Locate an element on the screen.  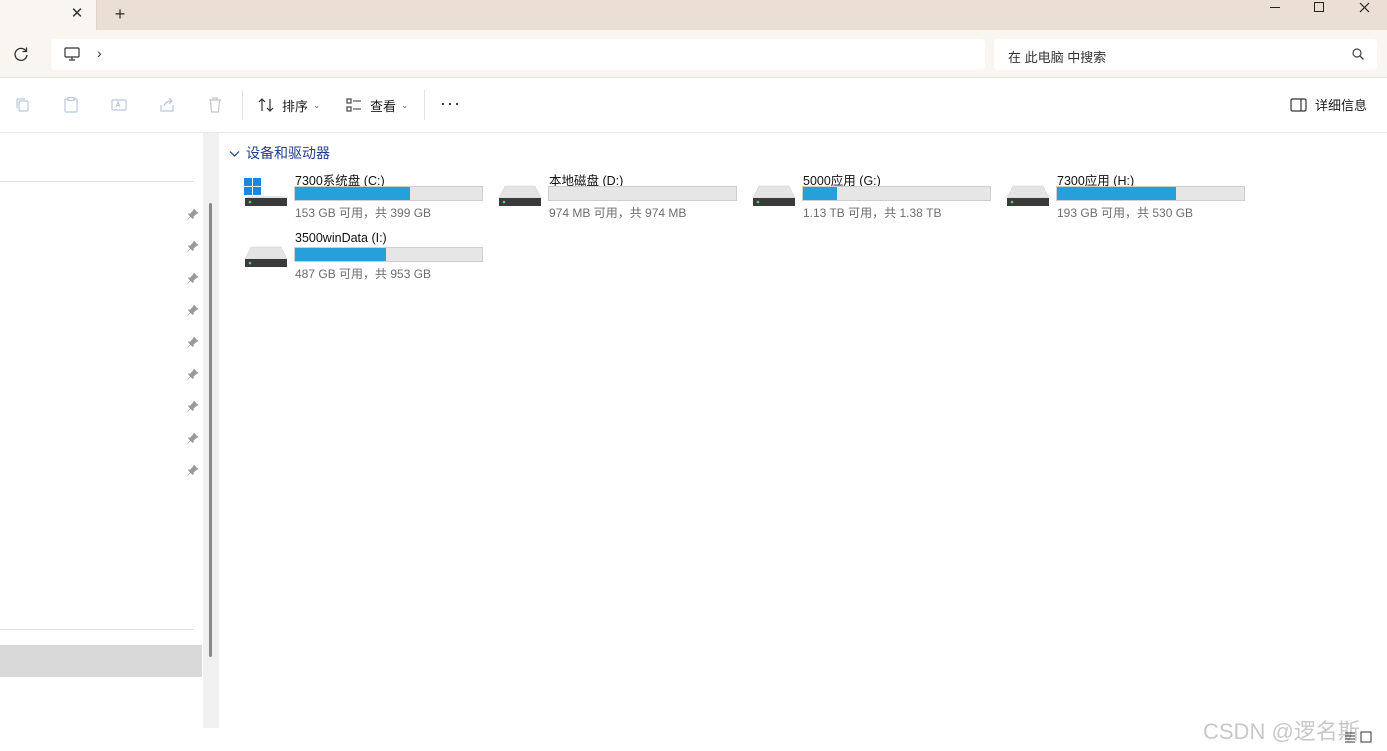
new-tab-icon: + is located at coordinates (120, 15).